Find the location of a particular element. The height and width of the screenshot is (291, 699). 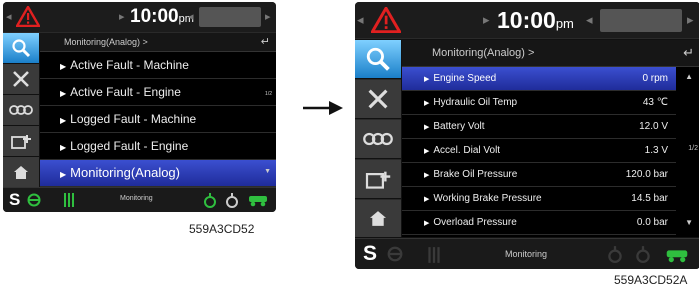

table-row: ▶ Brake Oil Pressure 120.0 bar is located at coordinates (539, 175).